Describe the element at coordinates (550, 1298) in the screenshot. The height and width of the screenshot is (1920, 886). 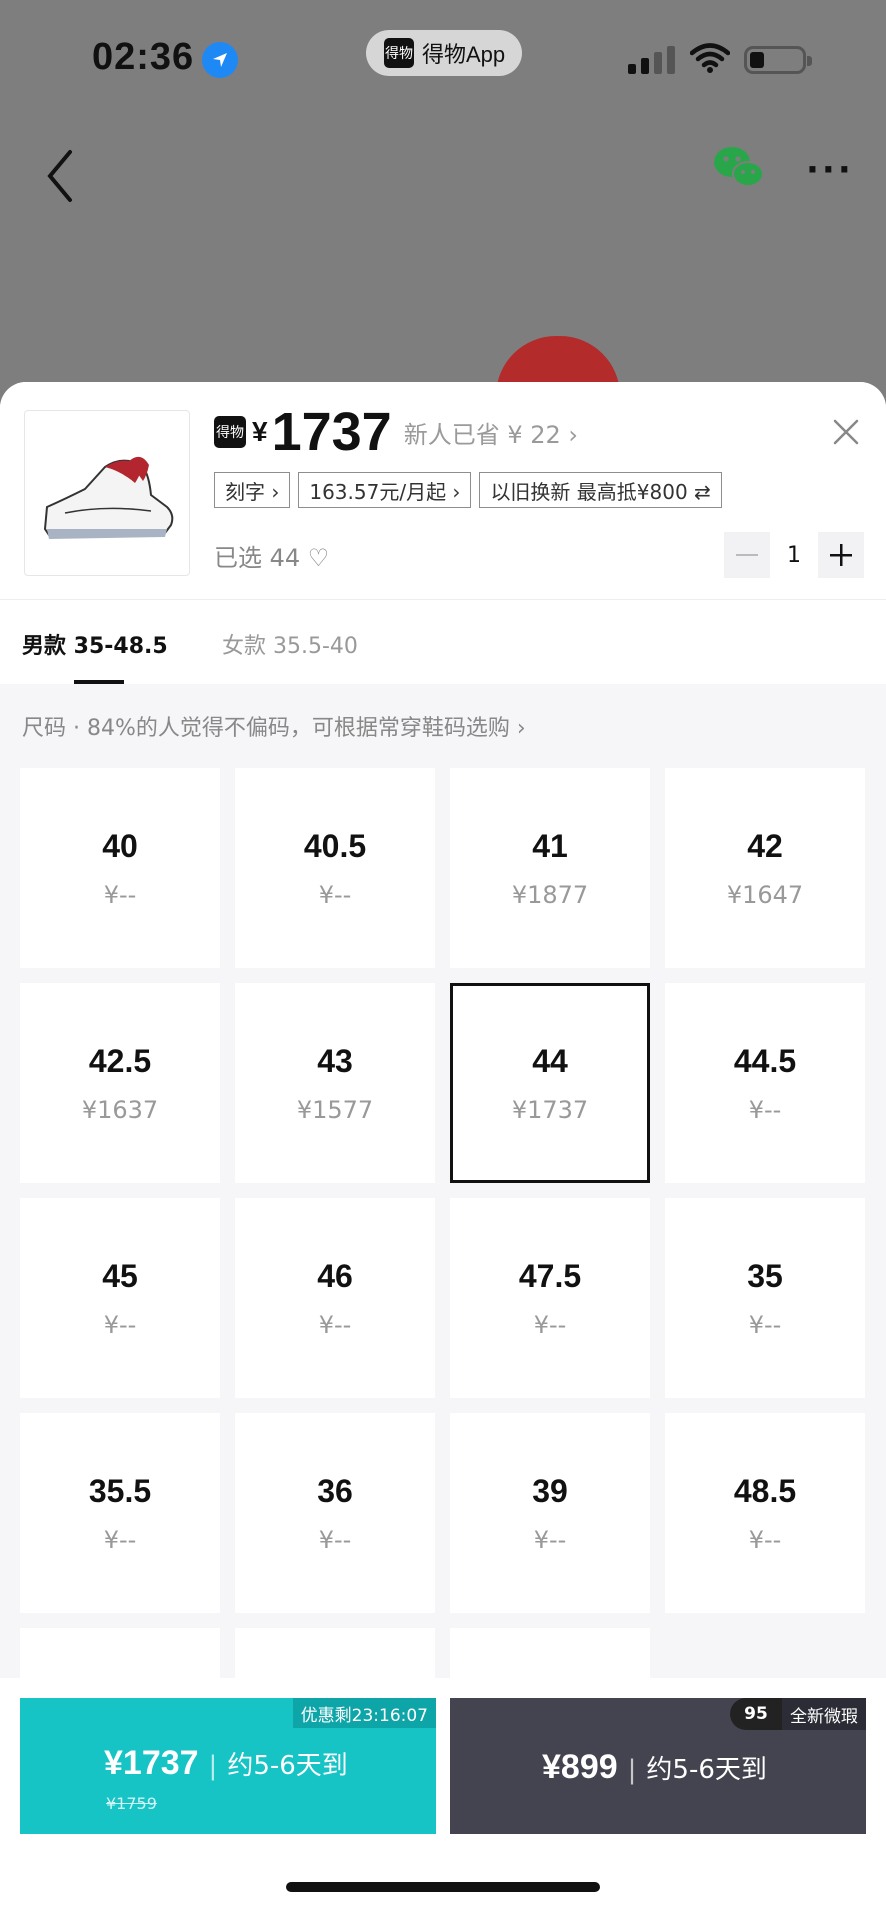
I see `size-option: 47.5 ¥--` at that location.